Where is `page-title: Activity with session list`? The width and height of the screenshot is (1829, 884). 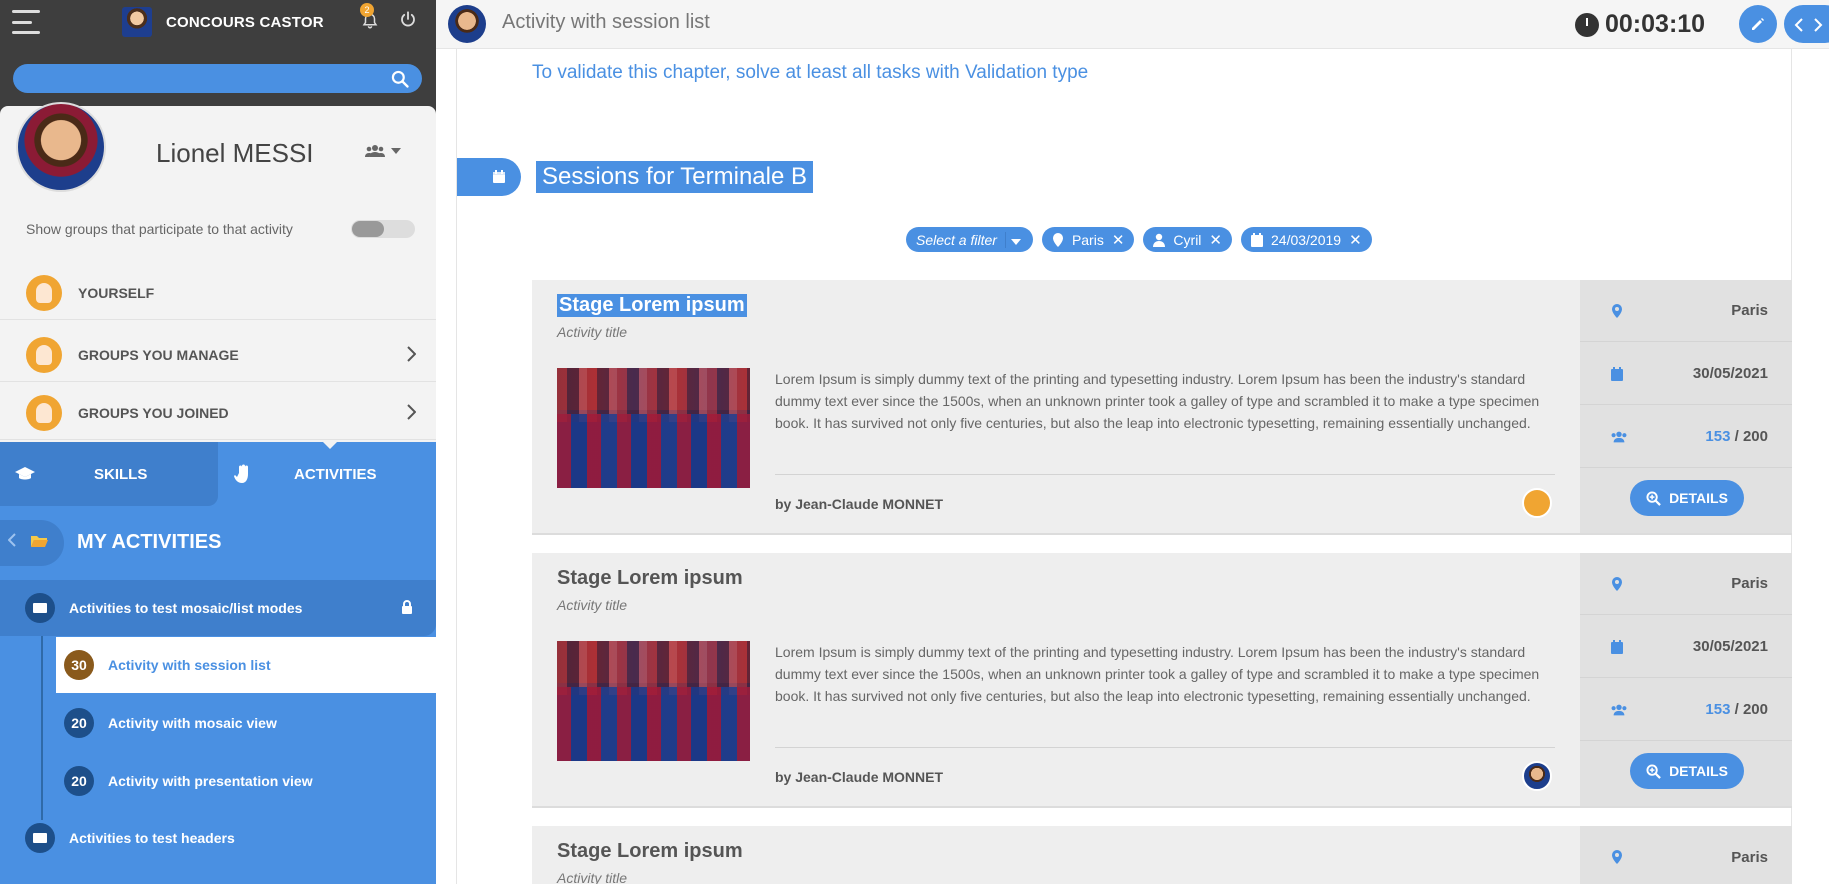 page-title: Activity with session list is located at coordinates (606, 22).